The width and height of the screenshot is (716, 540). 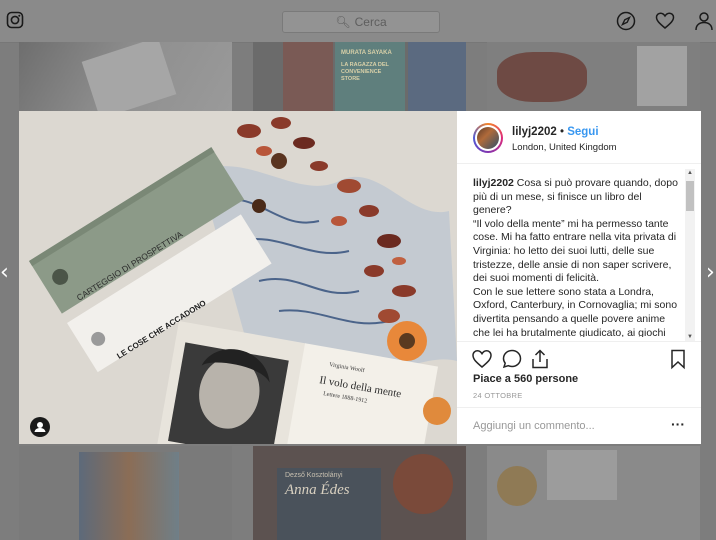 I want to click on next-post-arrow-icon: ›, so click(x=710, y=273).